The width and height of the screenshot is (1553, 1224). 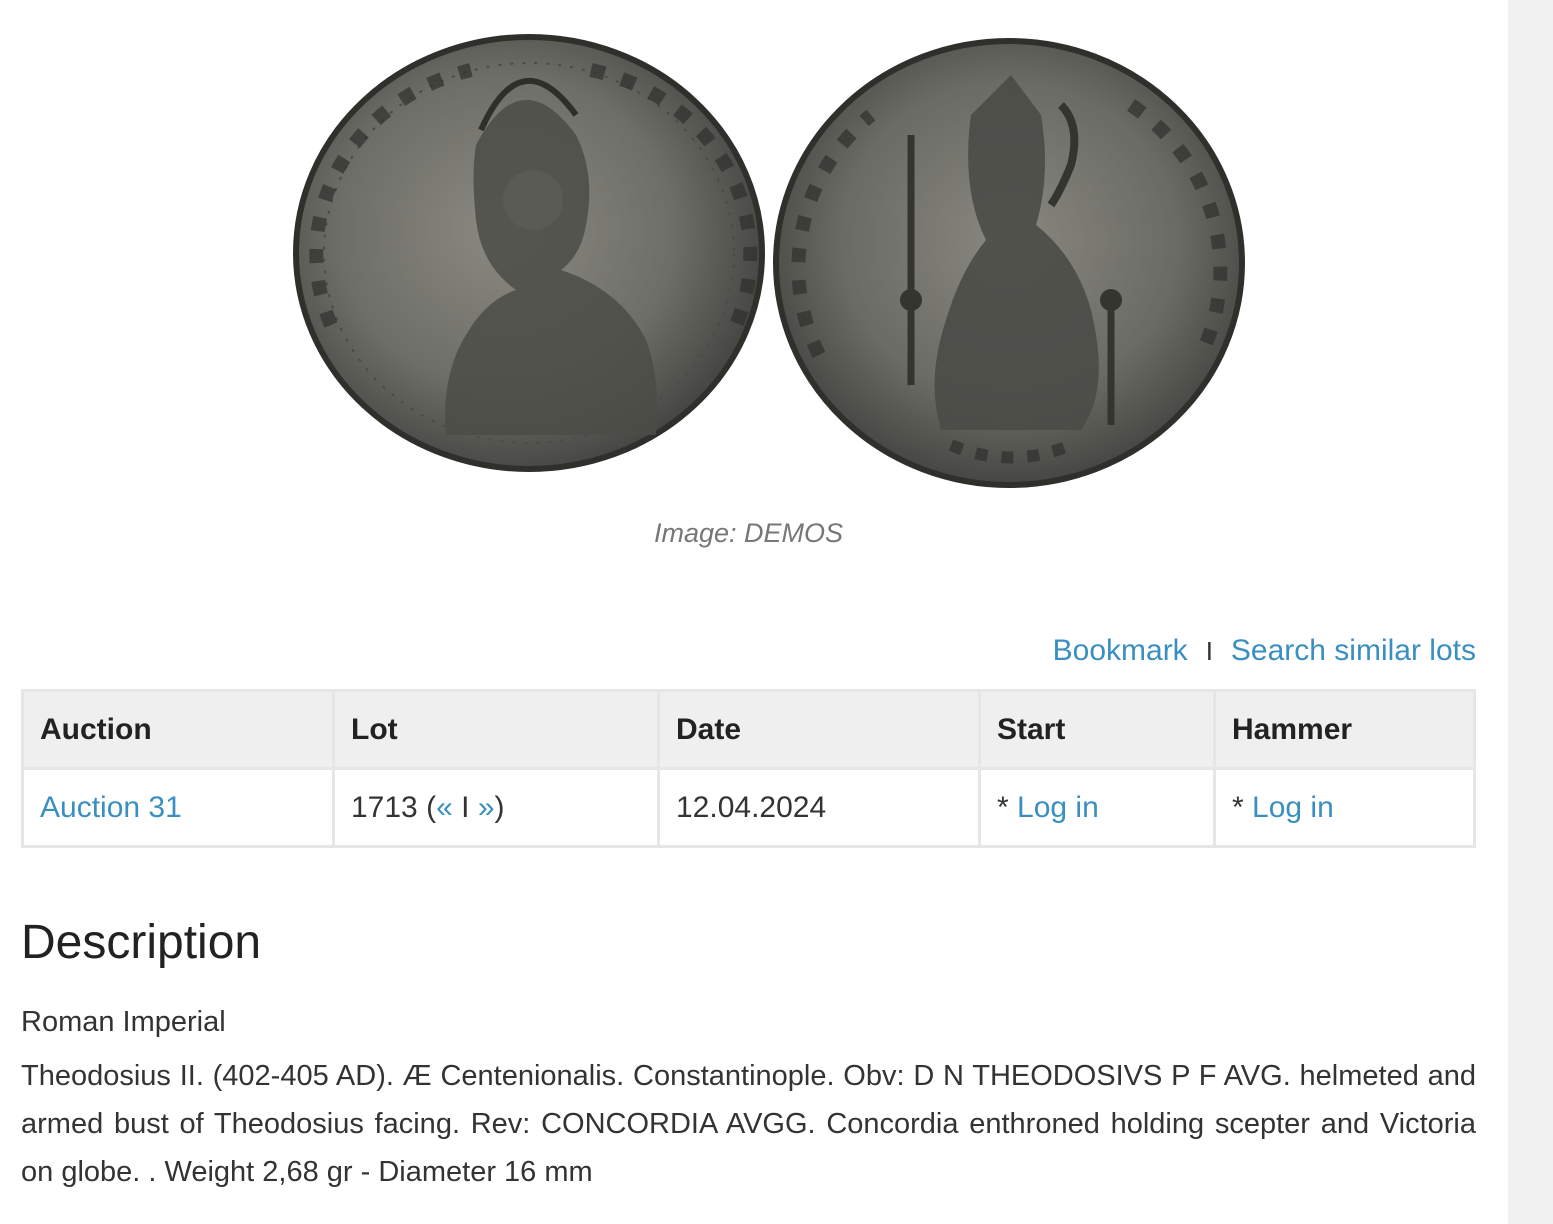 I want to click on previous-lot-link: «, so click(x=444, y=807).